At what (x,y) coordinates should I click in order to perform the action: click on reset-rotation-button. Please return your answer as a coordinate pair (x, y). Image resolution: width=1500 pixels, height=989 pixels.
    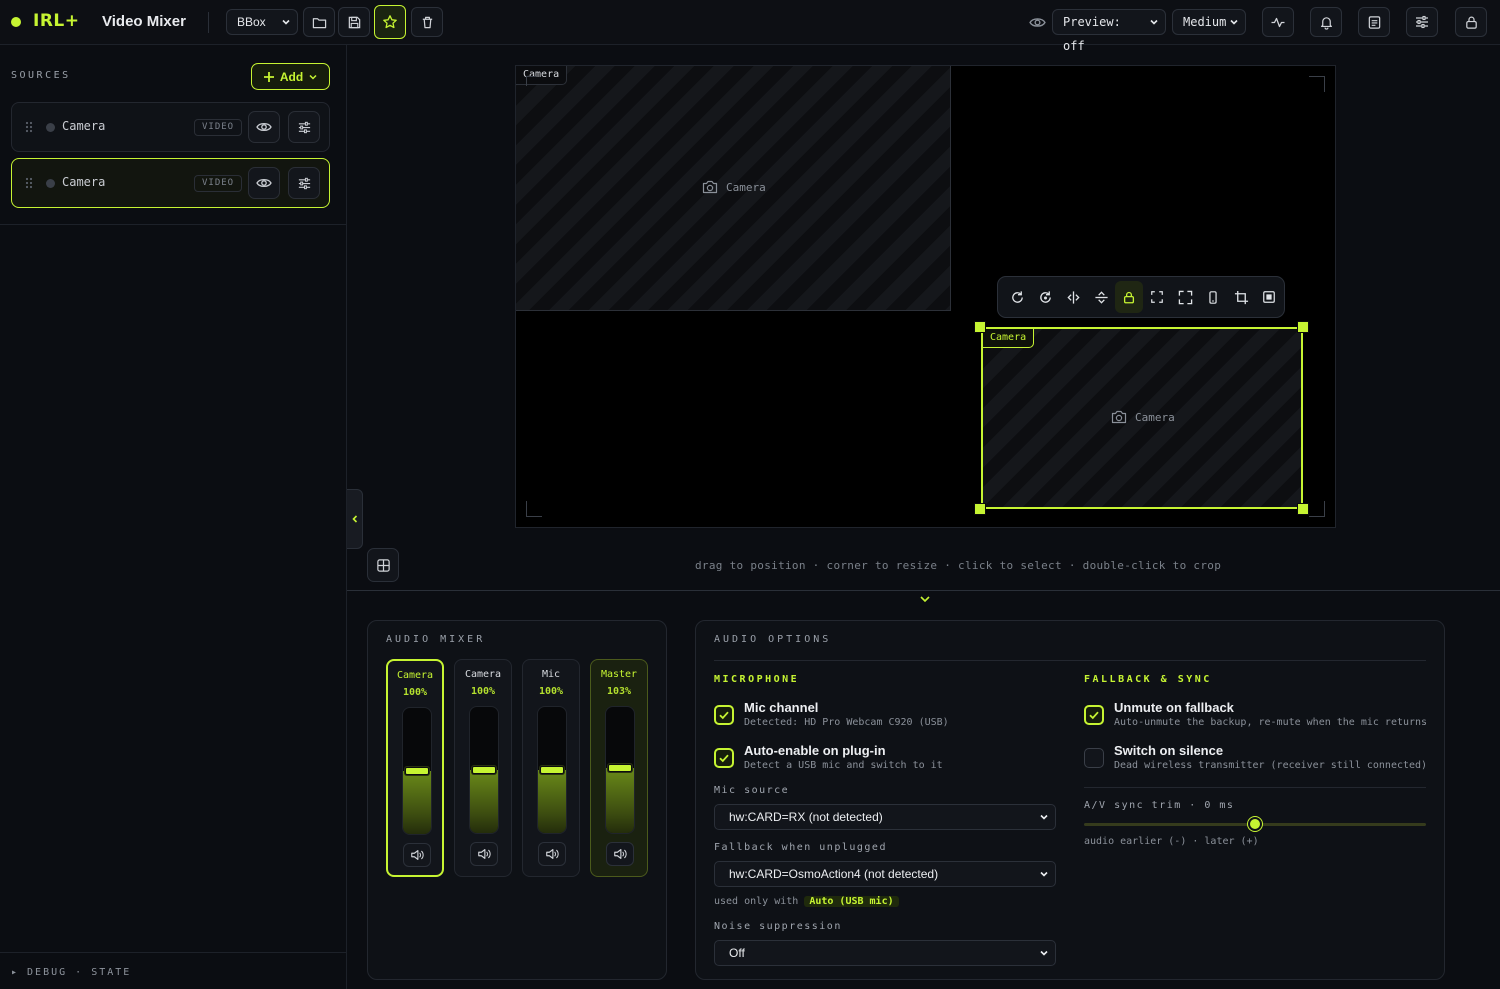
    Looking at the image, I should click on (1045, 297).